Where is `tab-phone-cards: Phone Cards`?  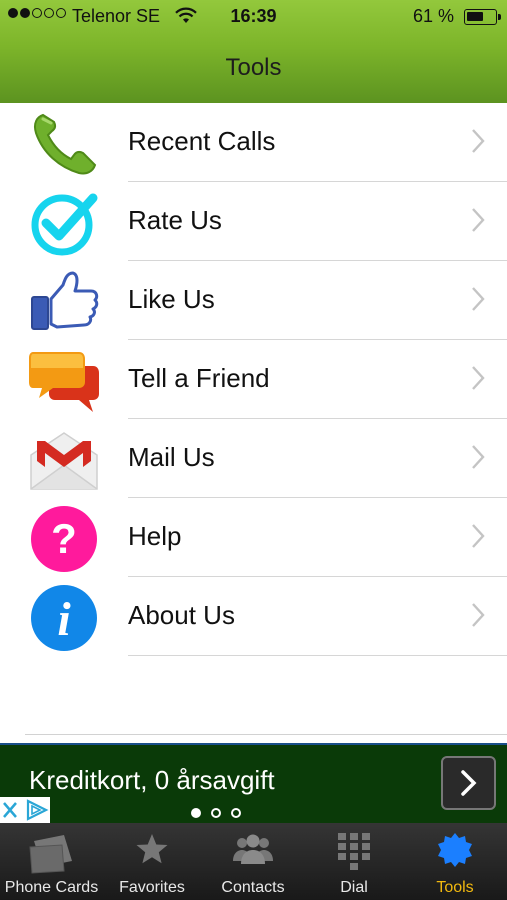 tab-phone-cards: Phone Cards is located at coordinates (51, 861).